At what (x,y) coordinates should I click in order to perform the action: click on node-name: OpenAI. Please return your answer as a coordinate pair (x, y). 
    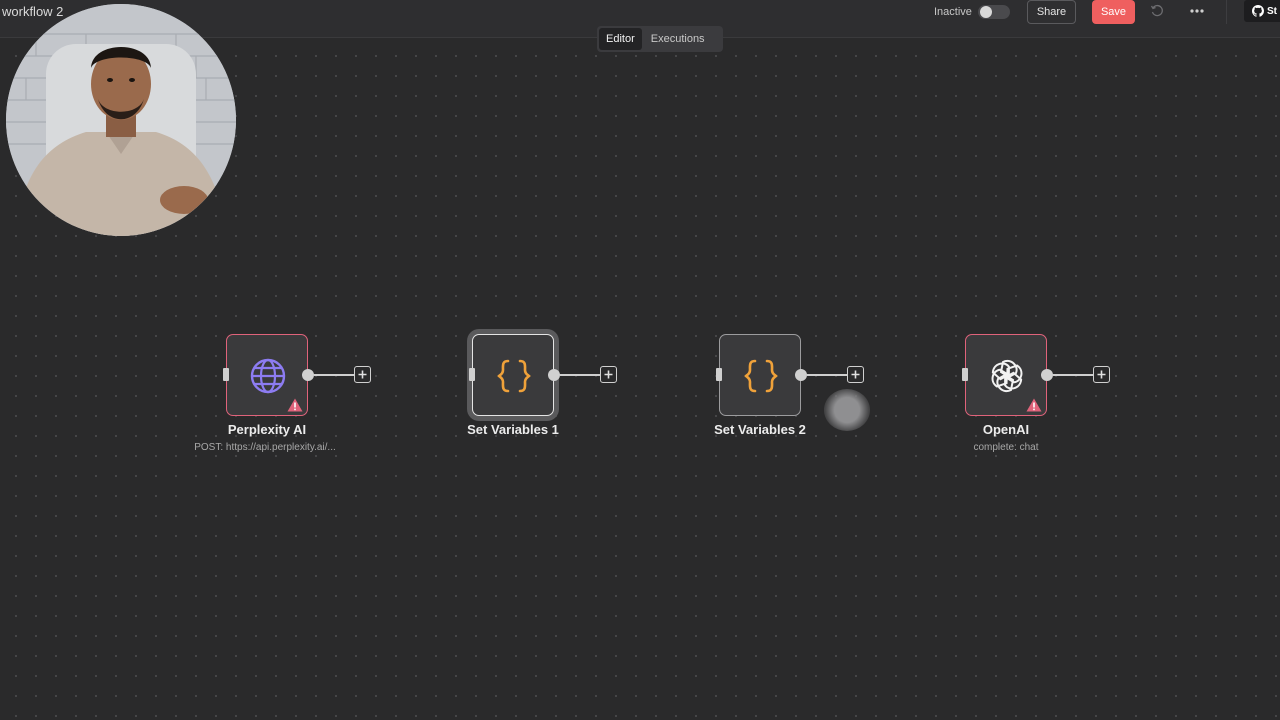
    Looking at the image, I should click on (1006, 429).